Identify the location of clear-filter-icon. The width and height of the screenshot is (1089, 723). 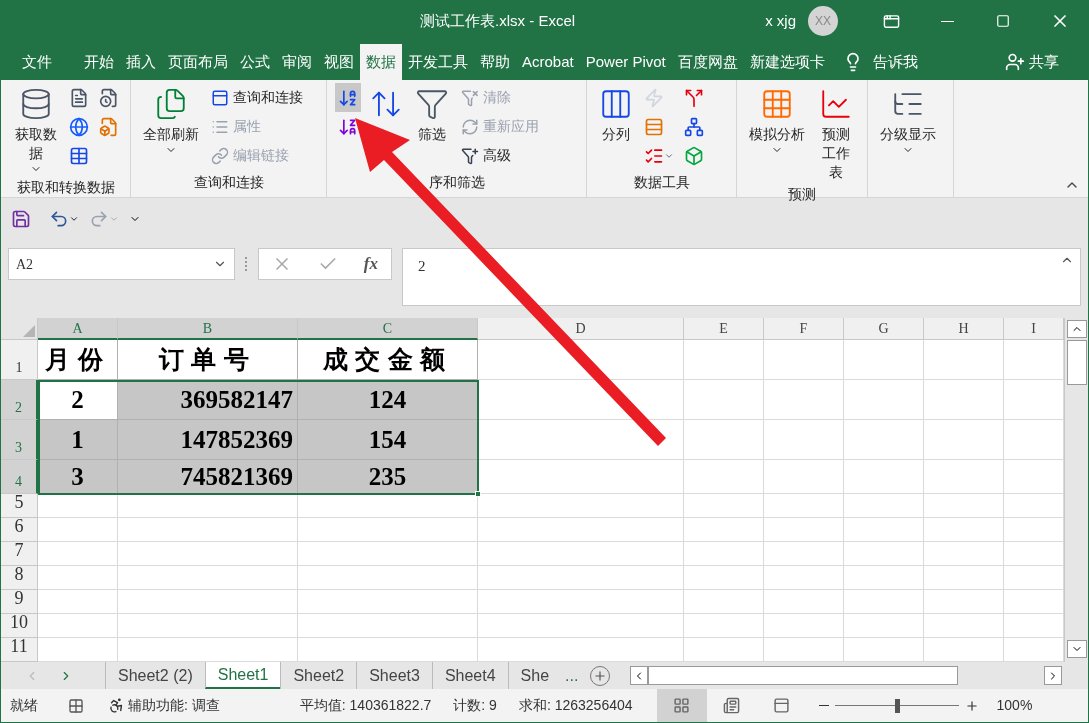
(470, 97).